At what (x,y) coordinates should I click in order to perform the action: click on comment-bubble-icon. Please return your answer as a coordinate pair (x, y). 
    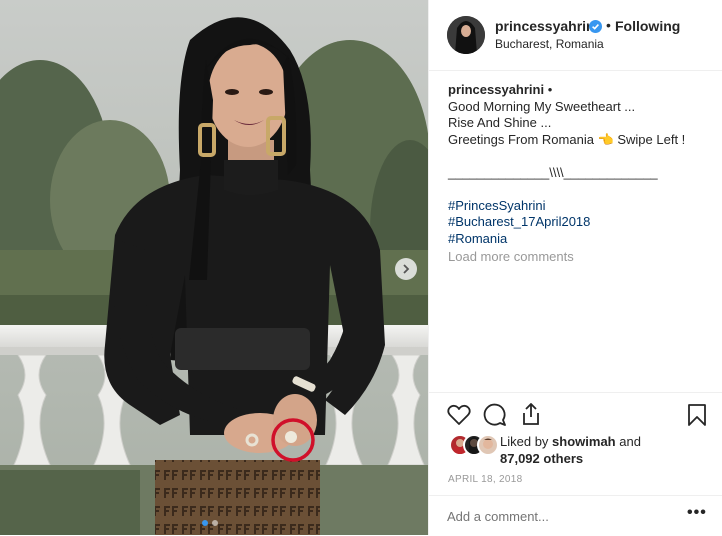
    Looking at the image, I should click on (495, 415).